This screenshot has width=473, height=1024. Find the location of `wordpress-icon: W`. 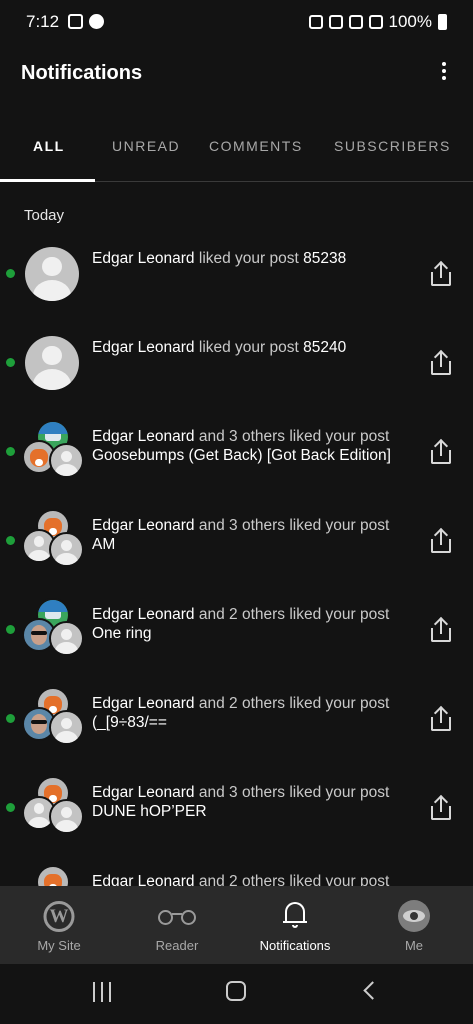

wordpress-icon: W is located at coordinates (59, 916).